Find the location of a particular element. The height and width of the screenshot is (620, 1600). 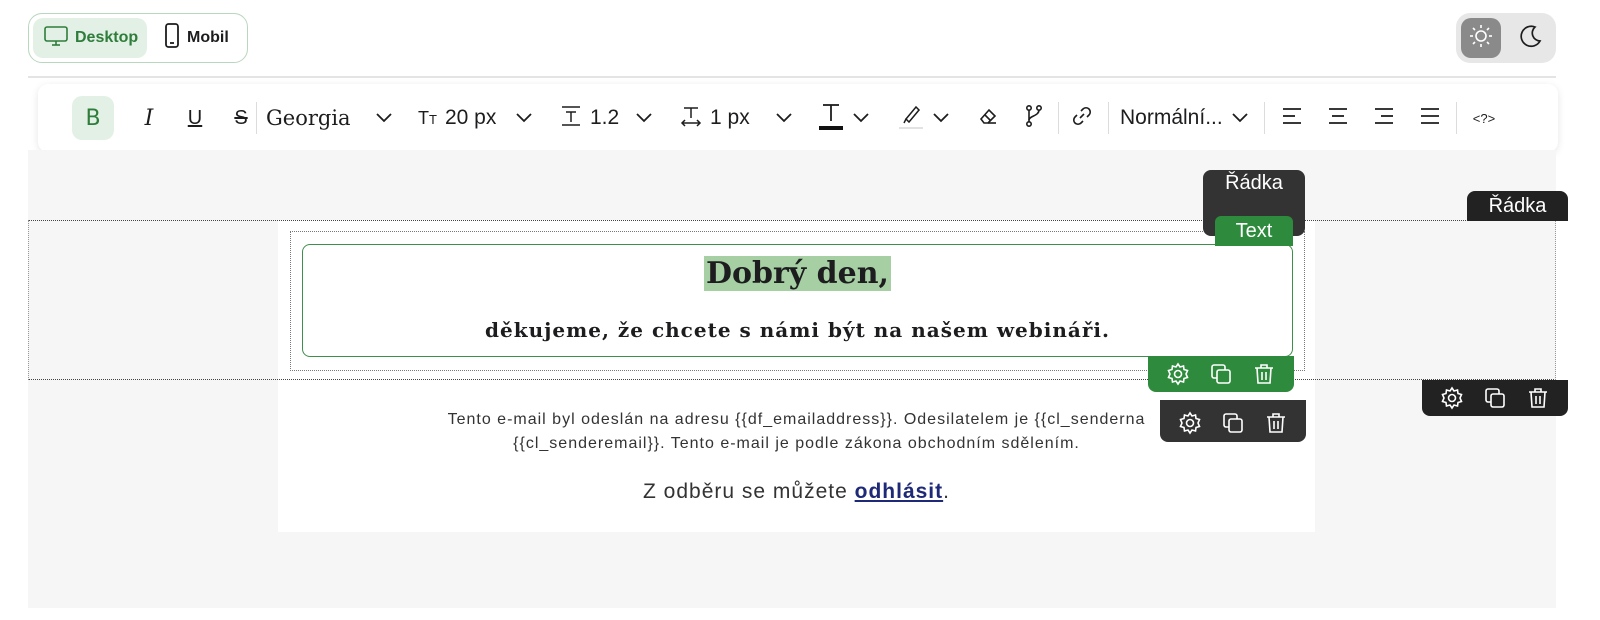

align-left-icon is located at coordinates (1292, 118).